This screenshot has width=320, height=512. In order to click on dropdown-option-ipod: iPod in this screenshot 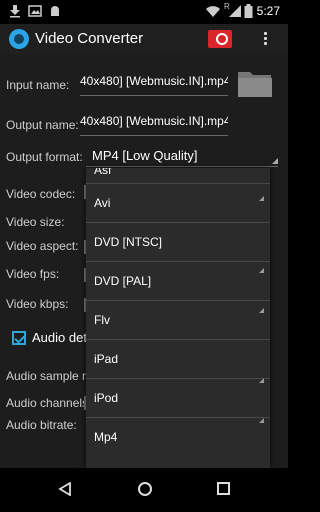, I will do `click(178, 398)`.